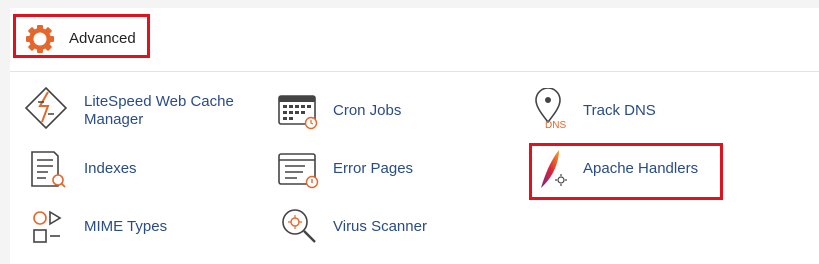  I want to click on cron-jobs-icon, so click(298, 112).